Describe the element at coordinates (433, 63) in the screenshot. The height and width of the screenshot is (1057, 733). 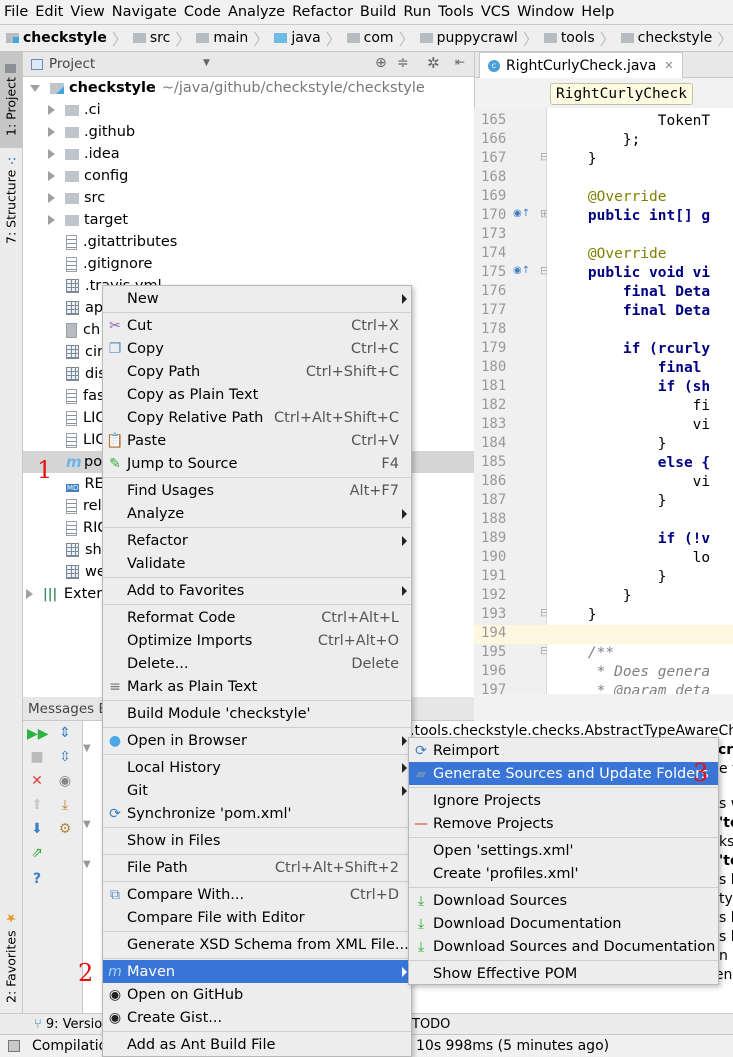
I see `gear-icon: ✲` at that location.